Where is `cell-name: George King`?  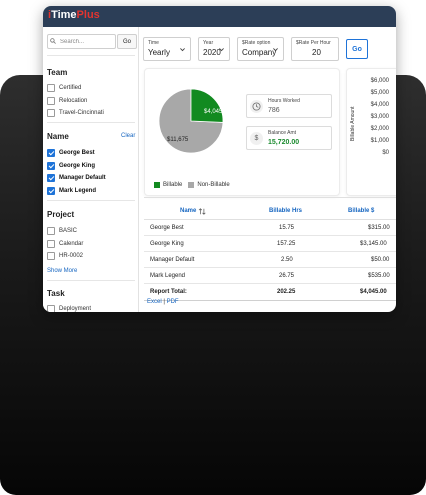
cell-name: George King is located at coordinates (167, 244).